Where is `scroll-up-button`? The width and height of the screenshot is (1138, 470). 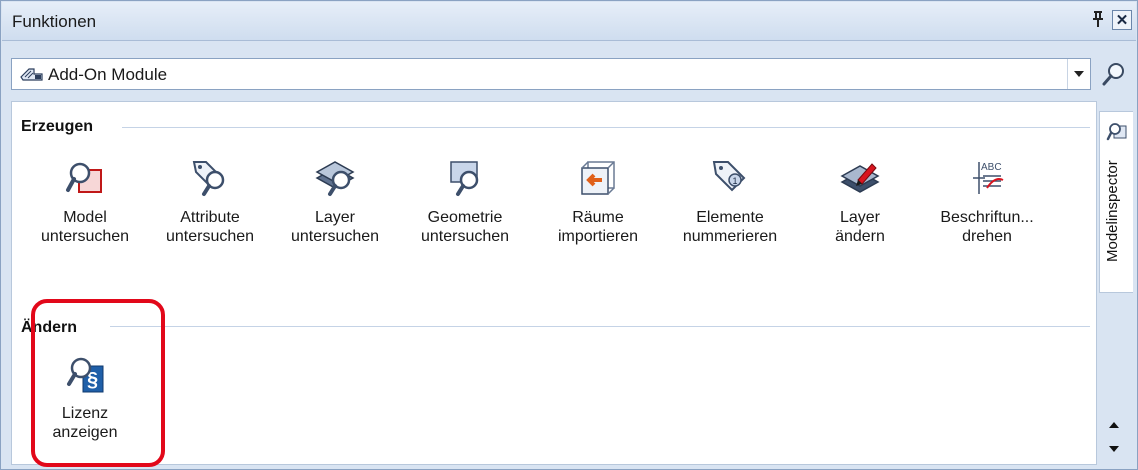
scroll-up-button is located at coordinates (1114, 424).